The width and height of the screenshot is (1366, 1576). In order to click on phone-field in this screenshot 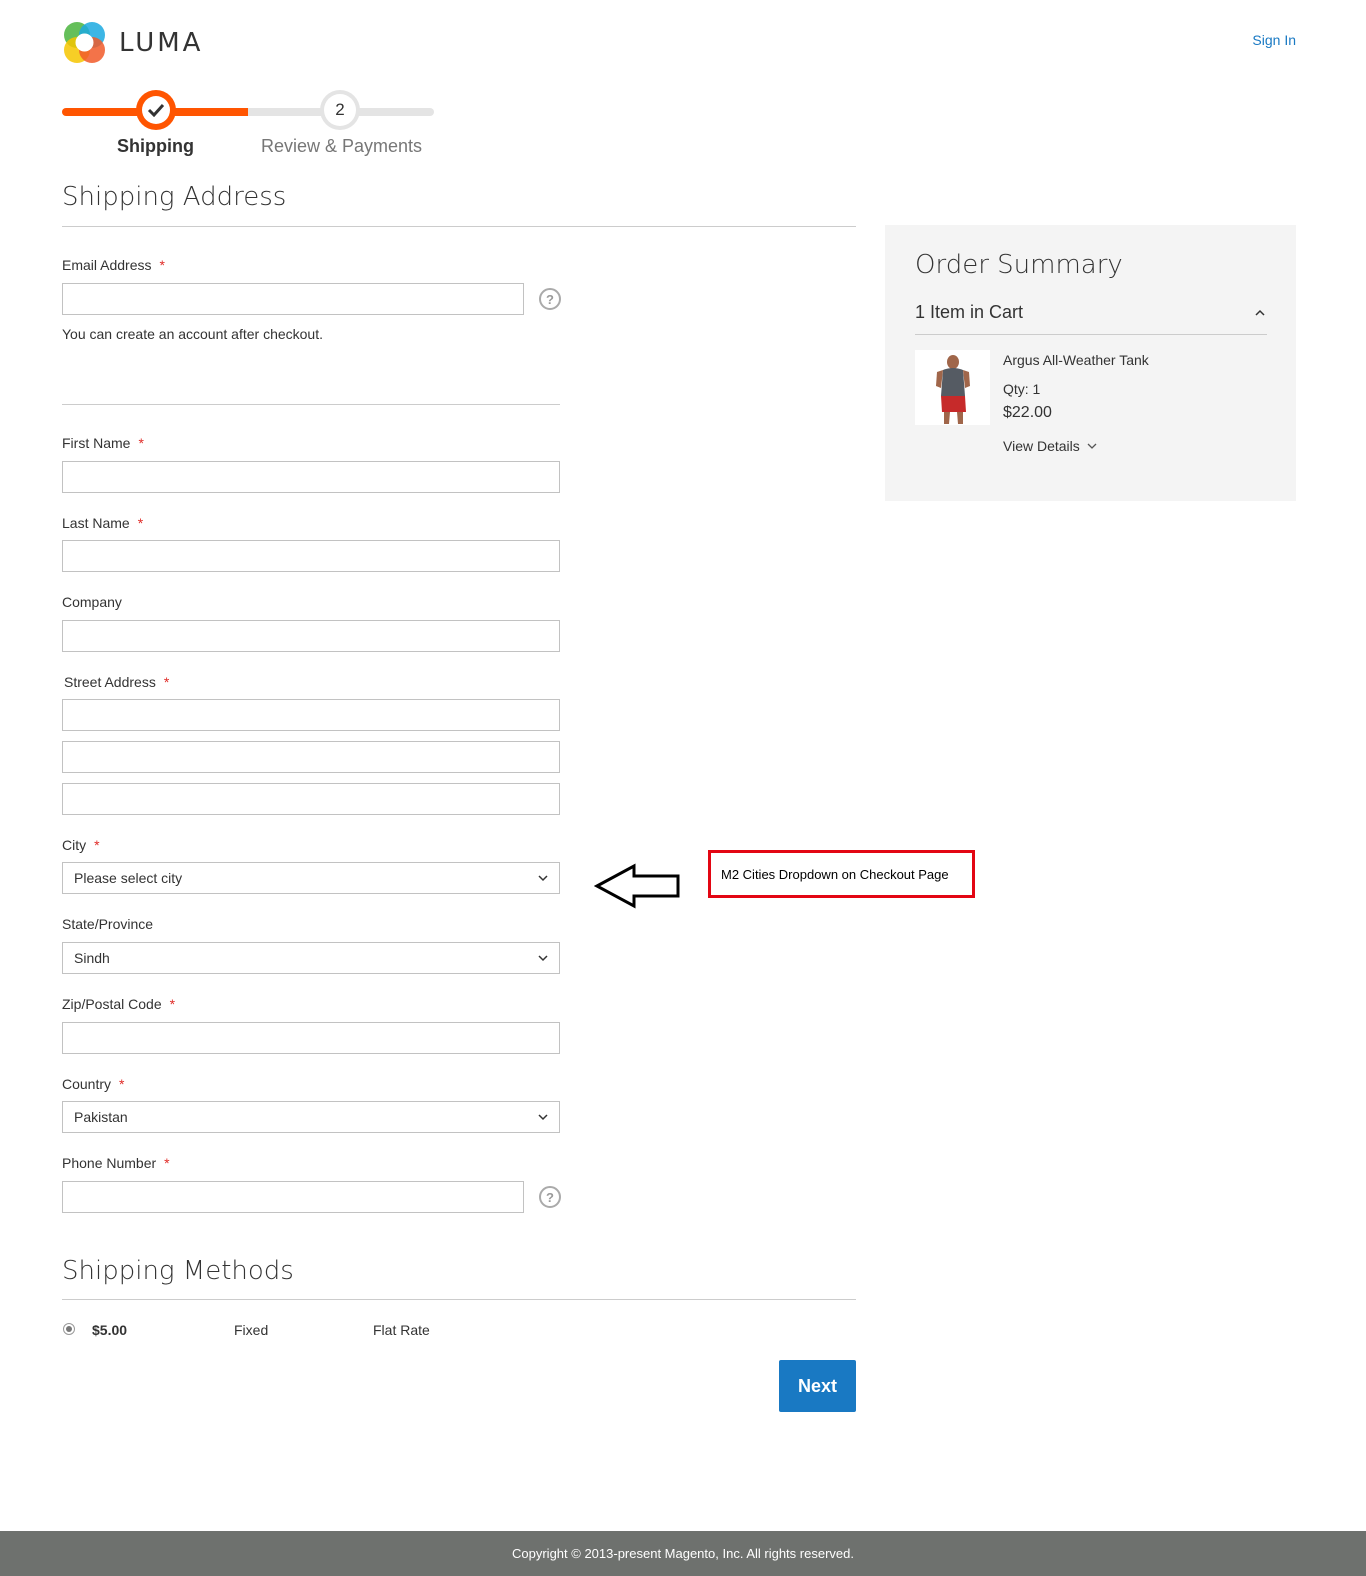, I will do `click(293, 1197)`.